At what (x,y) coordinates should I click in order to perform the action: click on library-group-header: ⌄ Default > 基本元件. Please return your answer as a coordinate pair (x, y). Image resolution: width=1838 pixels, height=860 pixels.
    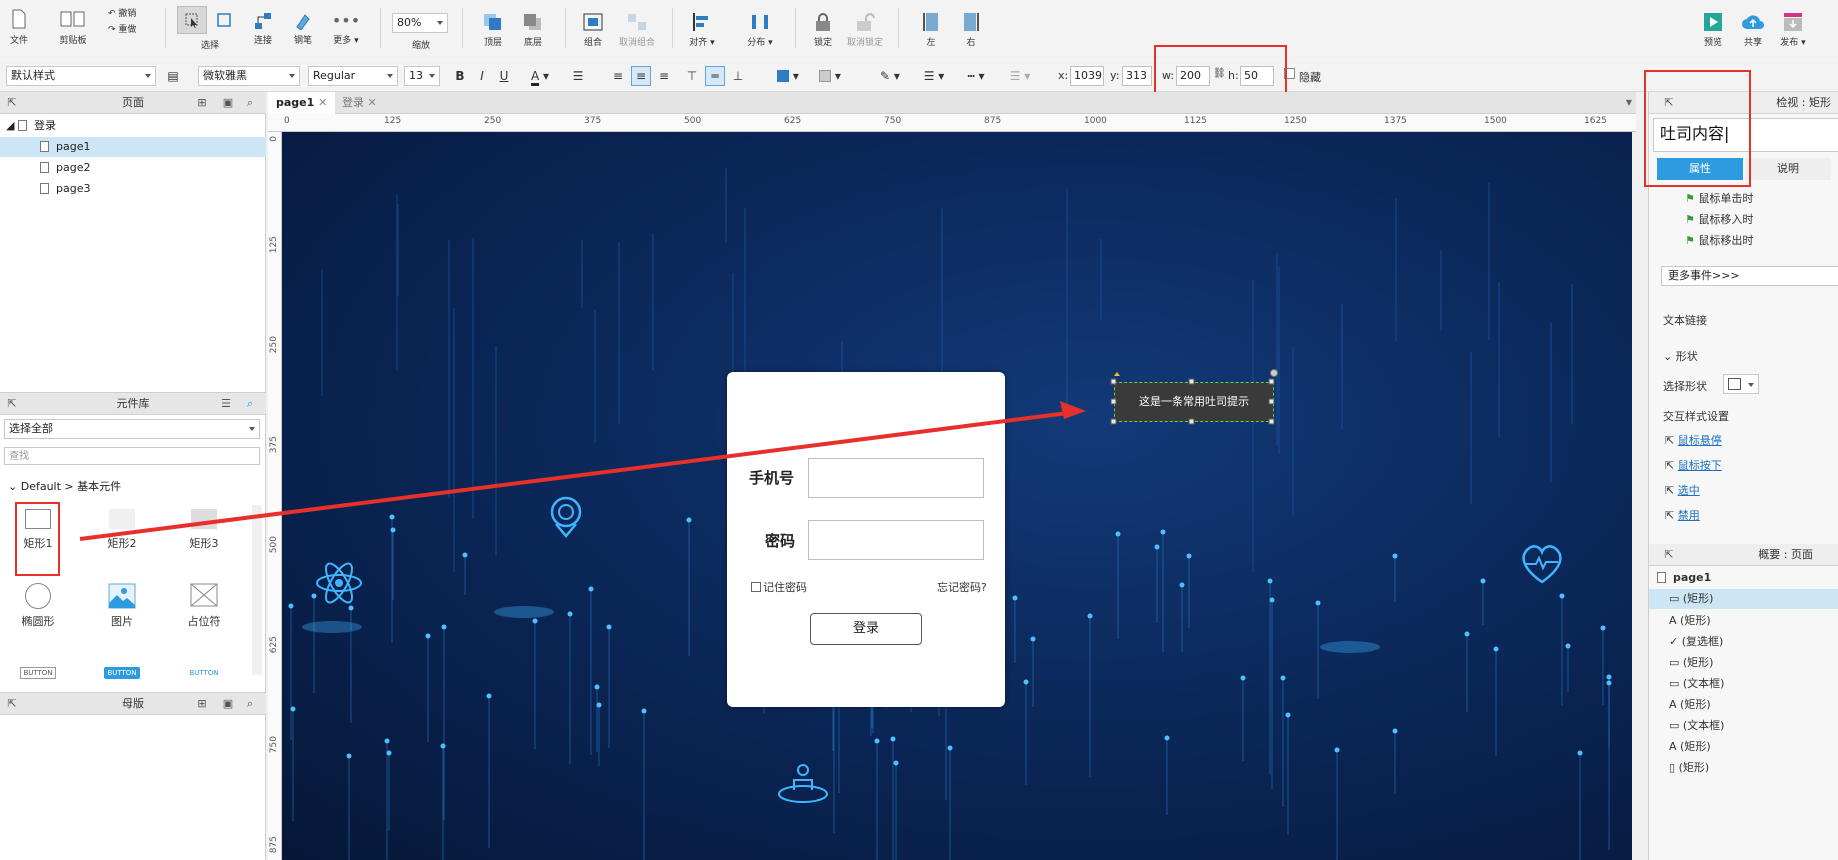
    Looking at the image, I should click on (64, 487).